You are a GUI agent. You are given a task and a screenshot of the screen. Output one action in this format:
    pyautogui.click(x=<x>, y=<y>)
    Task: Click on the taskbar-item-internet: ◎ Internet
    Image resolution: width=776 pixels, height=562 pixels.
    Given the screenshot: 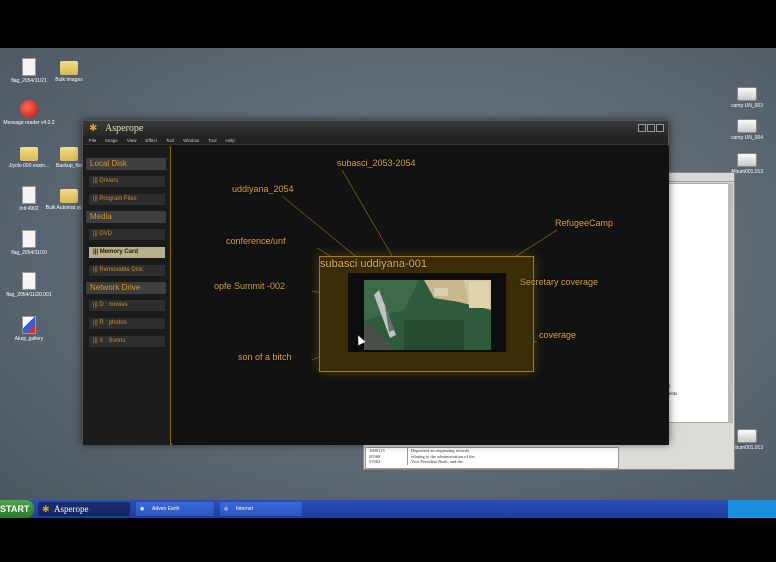 What is the action you would take?
    pyautogui.click(x=261, y=509)
    